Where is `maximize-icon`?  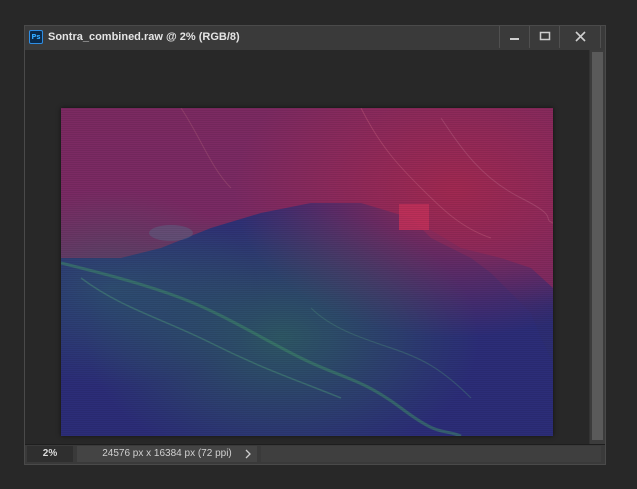
maximize-icon is located at coordinates (545, 36).